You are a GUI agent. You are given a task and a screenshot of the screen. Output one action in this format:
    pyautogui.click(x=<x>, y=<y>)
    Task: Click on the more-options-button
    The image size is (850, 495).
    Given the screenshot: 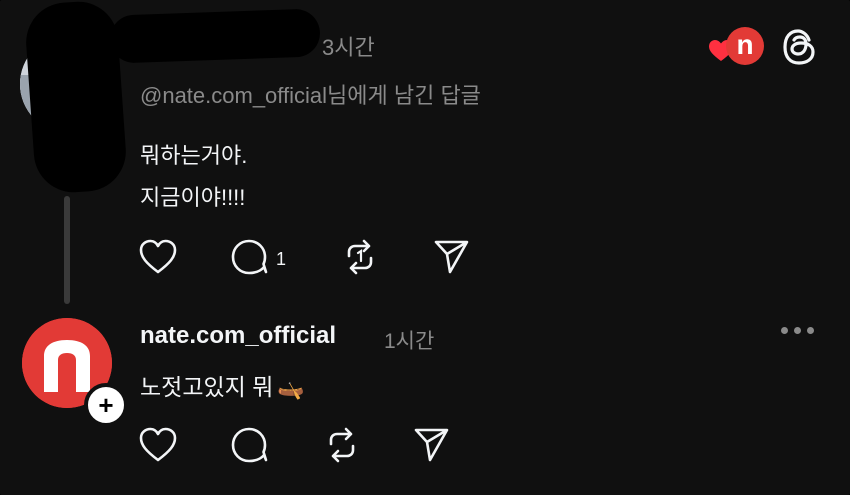 What is the action you would take?
    pyautogui.click(x=797, y=330)
    